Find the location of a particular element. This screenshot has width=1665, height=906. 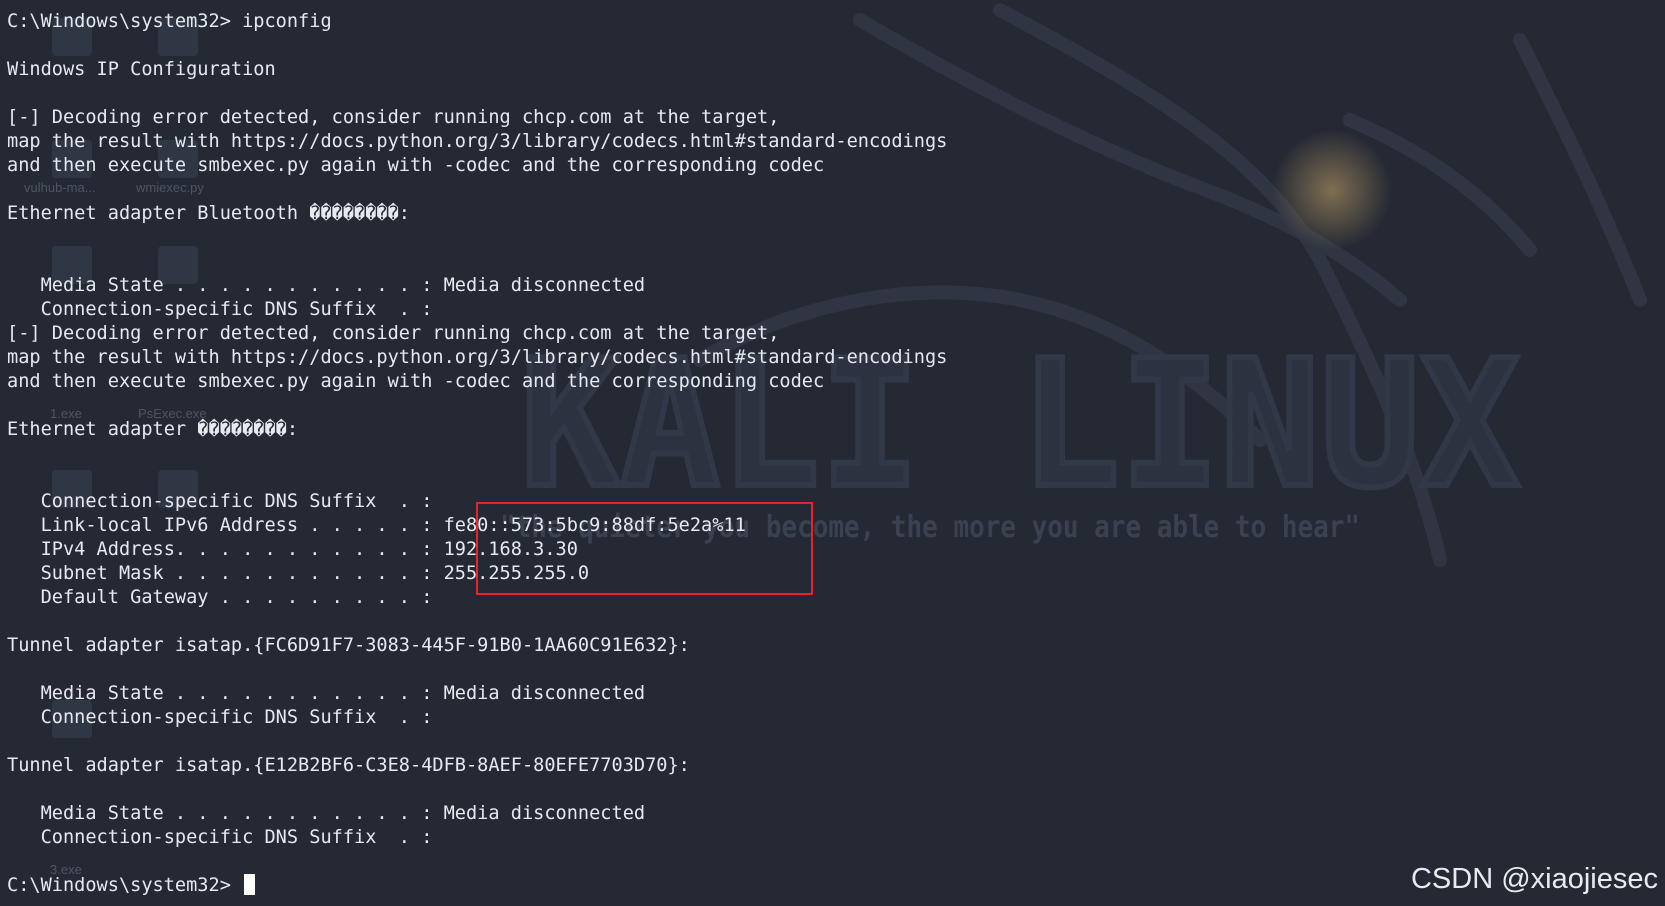

highlight-box is located at coordinates (644, 548).